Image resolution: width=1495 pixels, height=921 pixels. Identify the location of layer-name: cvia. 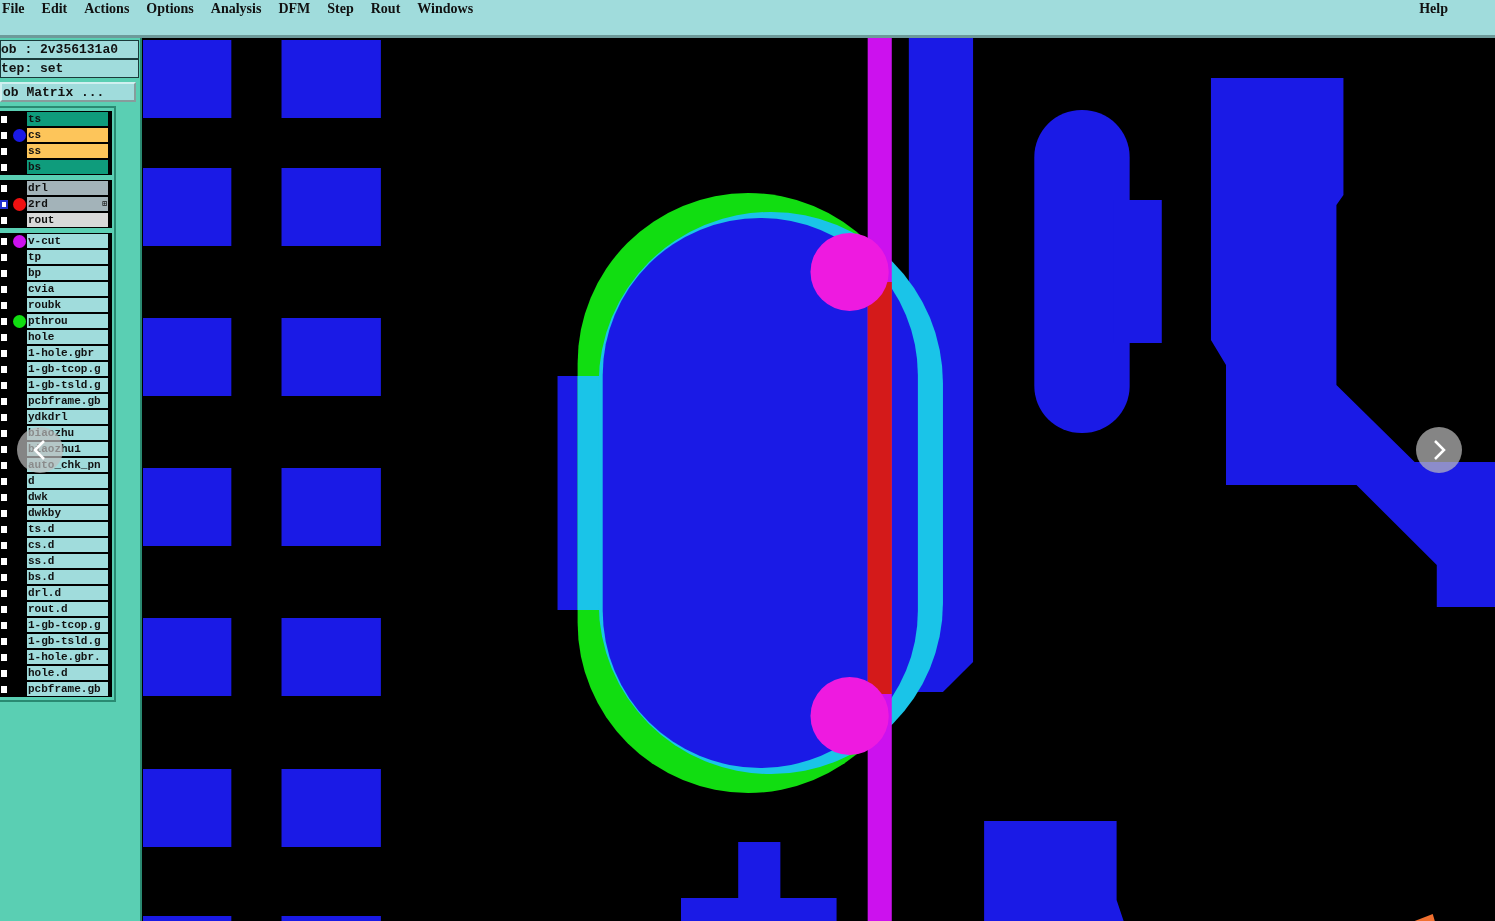
(67, 289).